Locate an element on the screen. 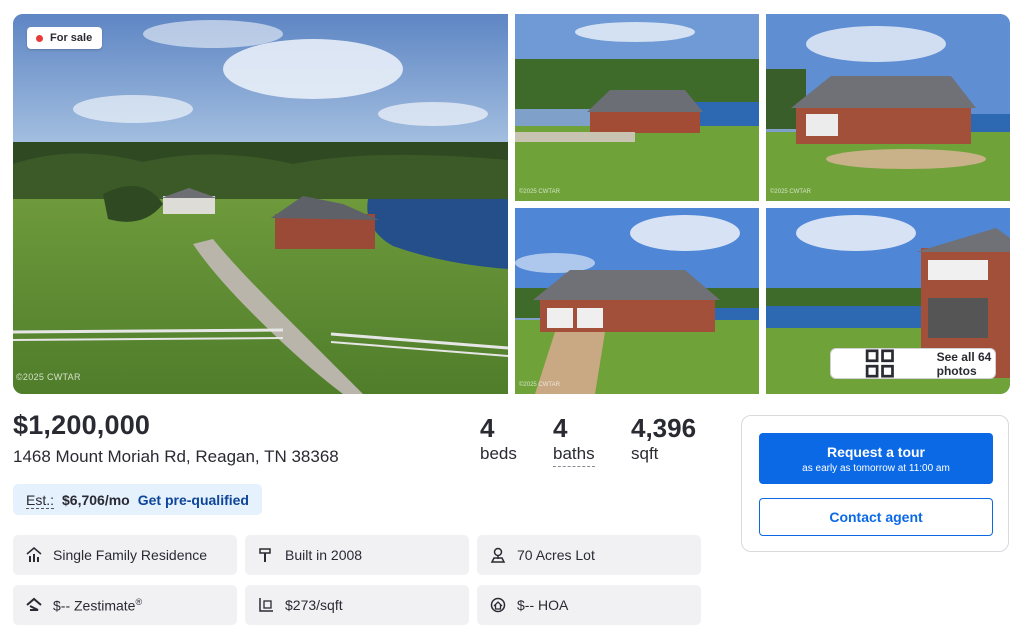 The width and height of the screenshot is (1024, 630). fact-lot-size: 70 Acres Lot is located at coordinates (589, 555).